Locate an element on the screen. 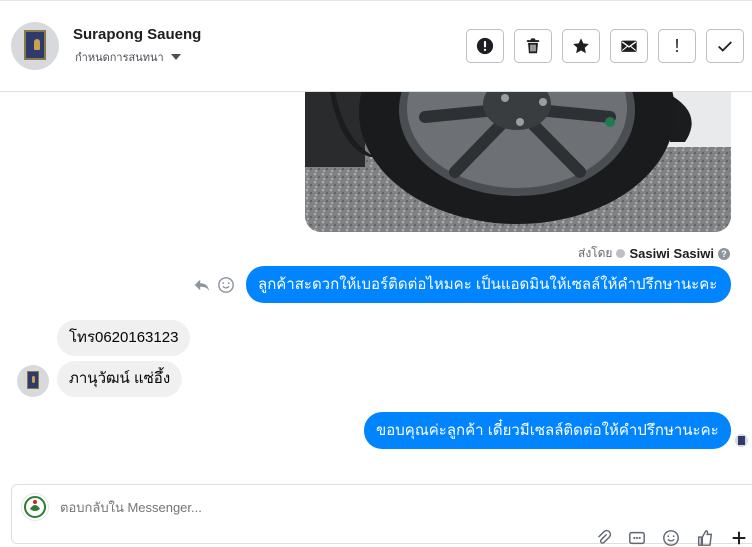  like-icon is located at coordinates (705, 538).